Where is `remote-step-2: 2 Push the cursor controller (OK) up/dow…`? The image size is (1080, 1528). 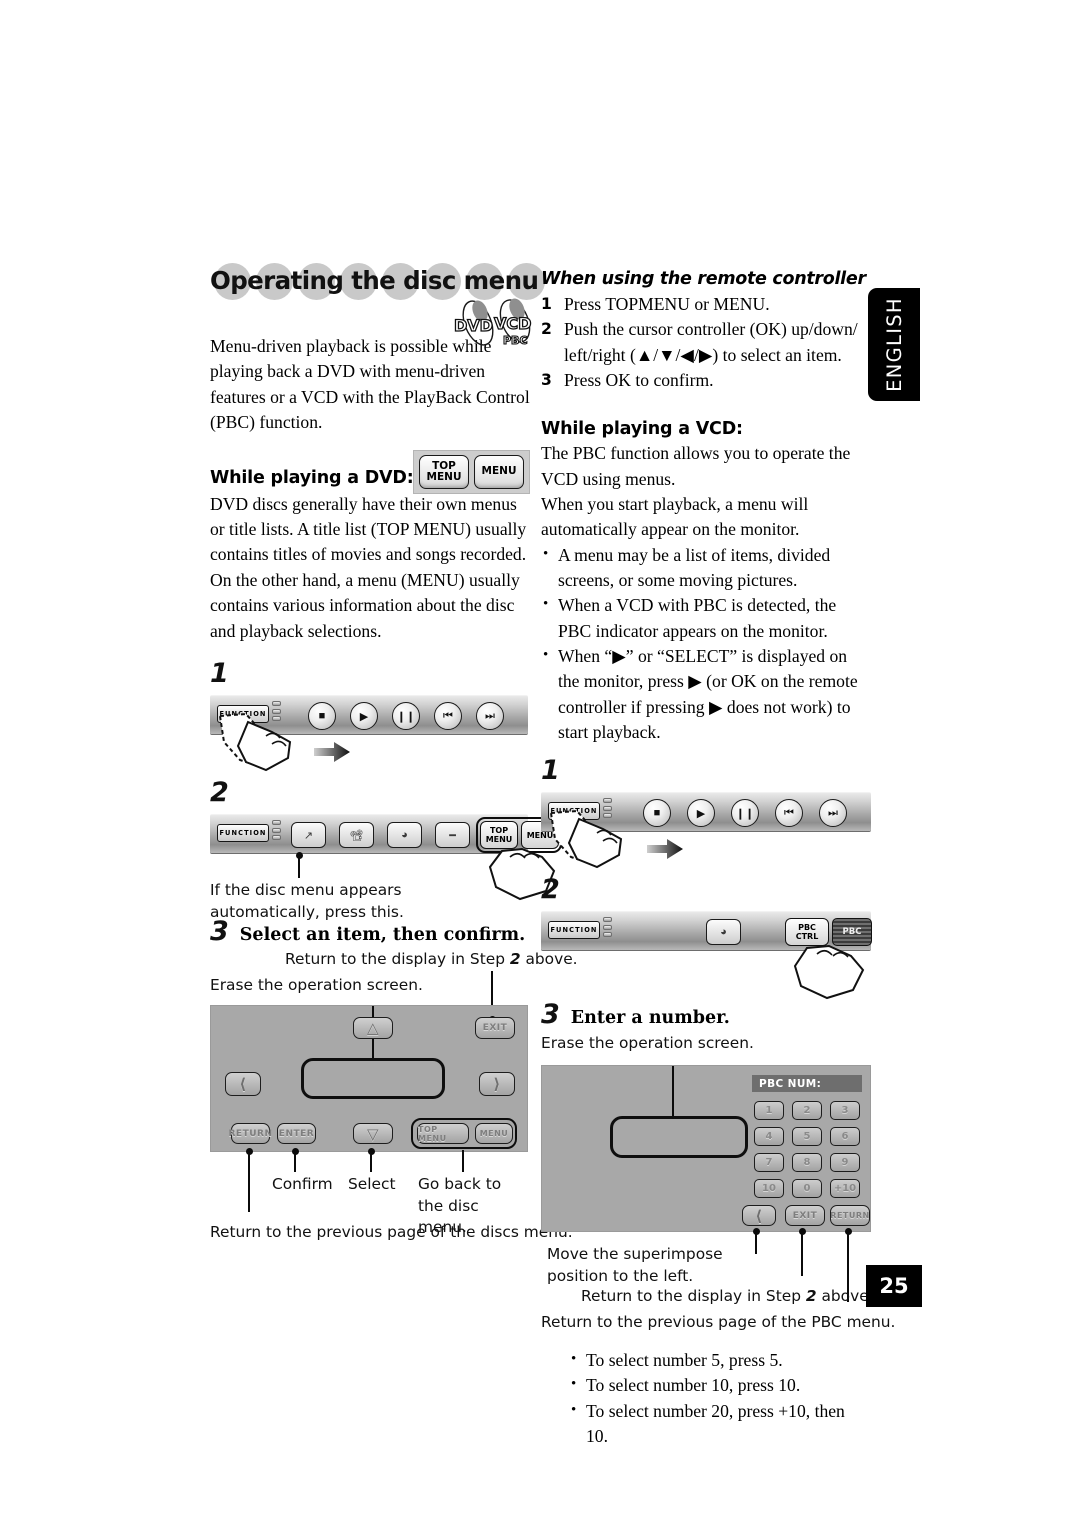
remote-step-2: 2 Push the cursor controller (OK) up/dow… is located at coordinates (706, 342).